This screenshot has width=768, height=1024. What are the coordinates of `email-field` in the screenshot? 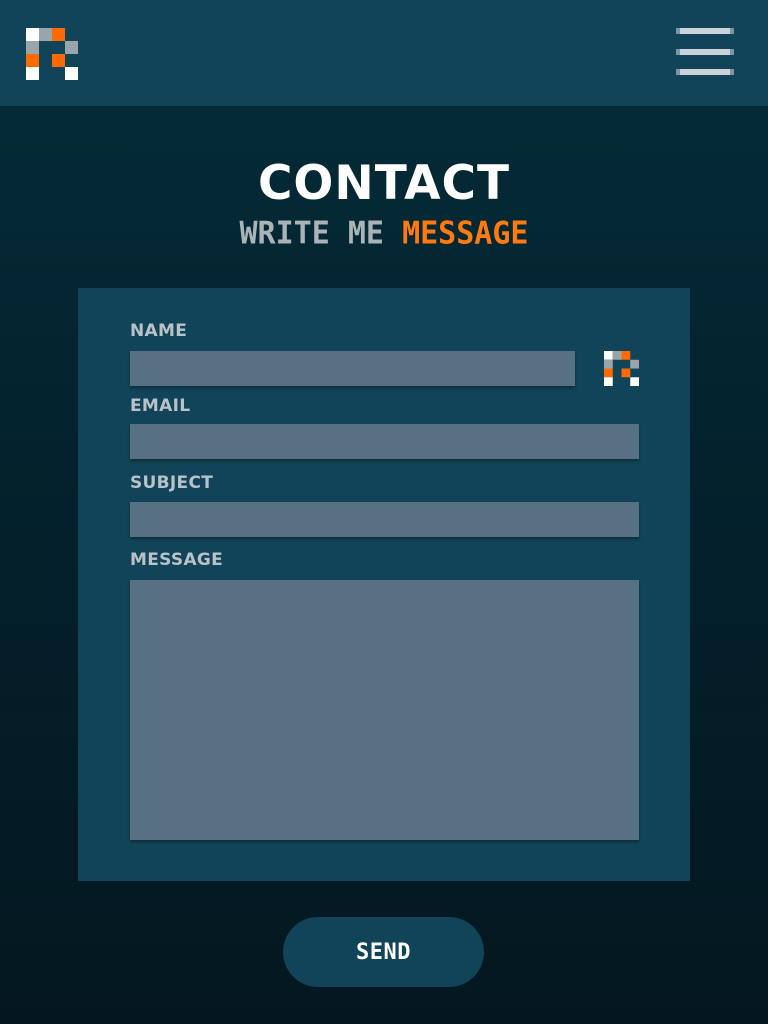 It's located at (384, 441).